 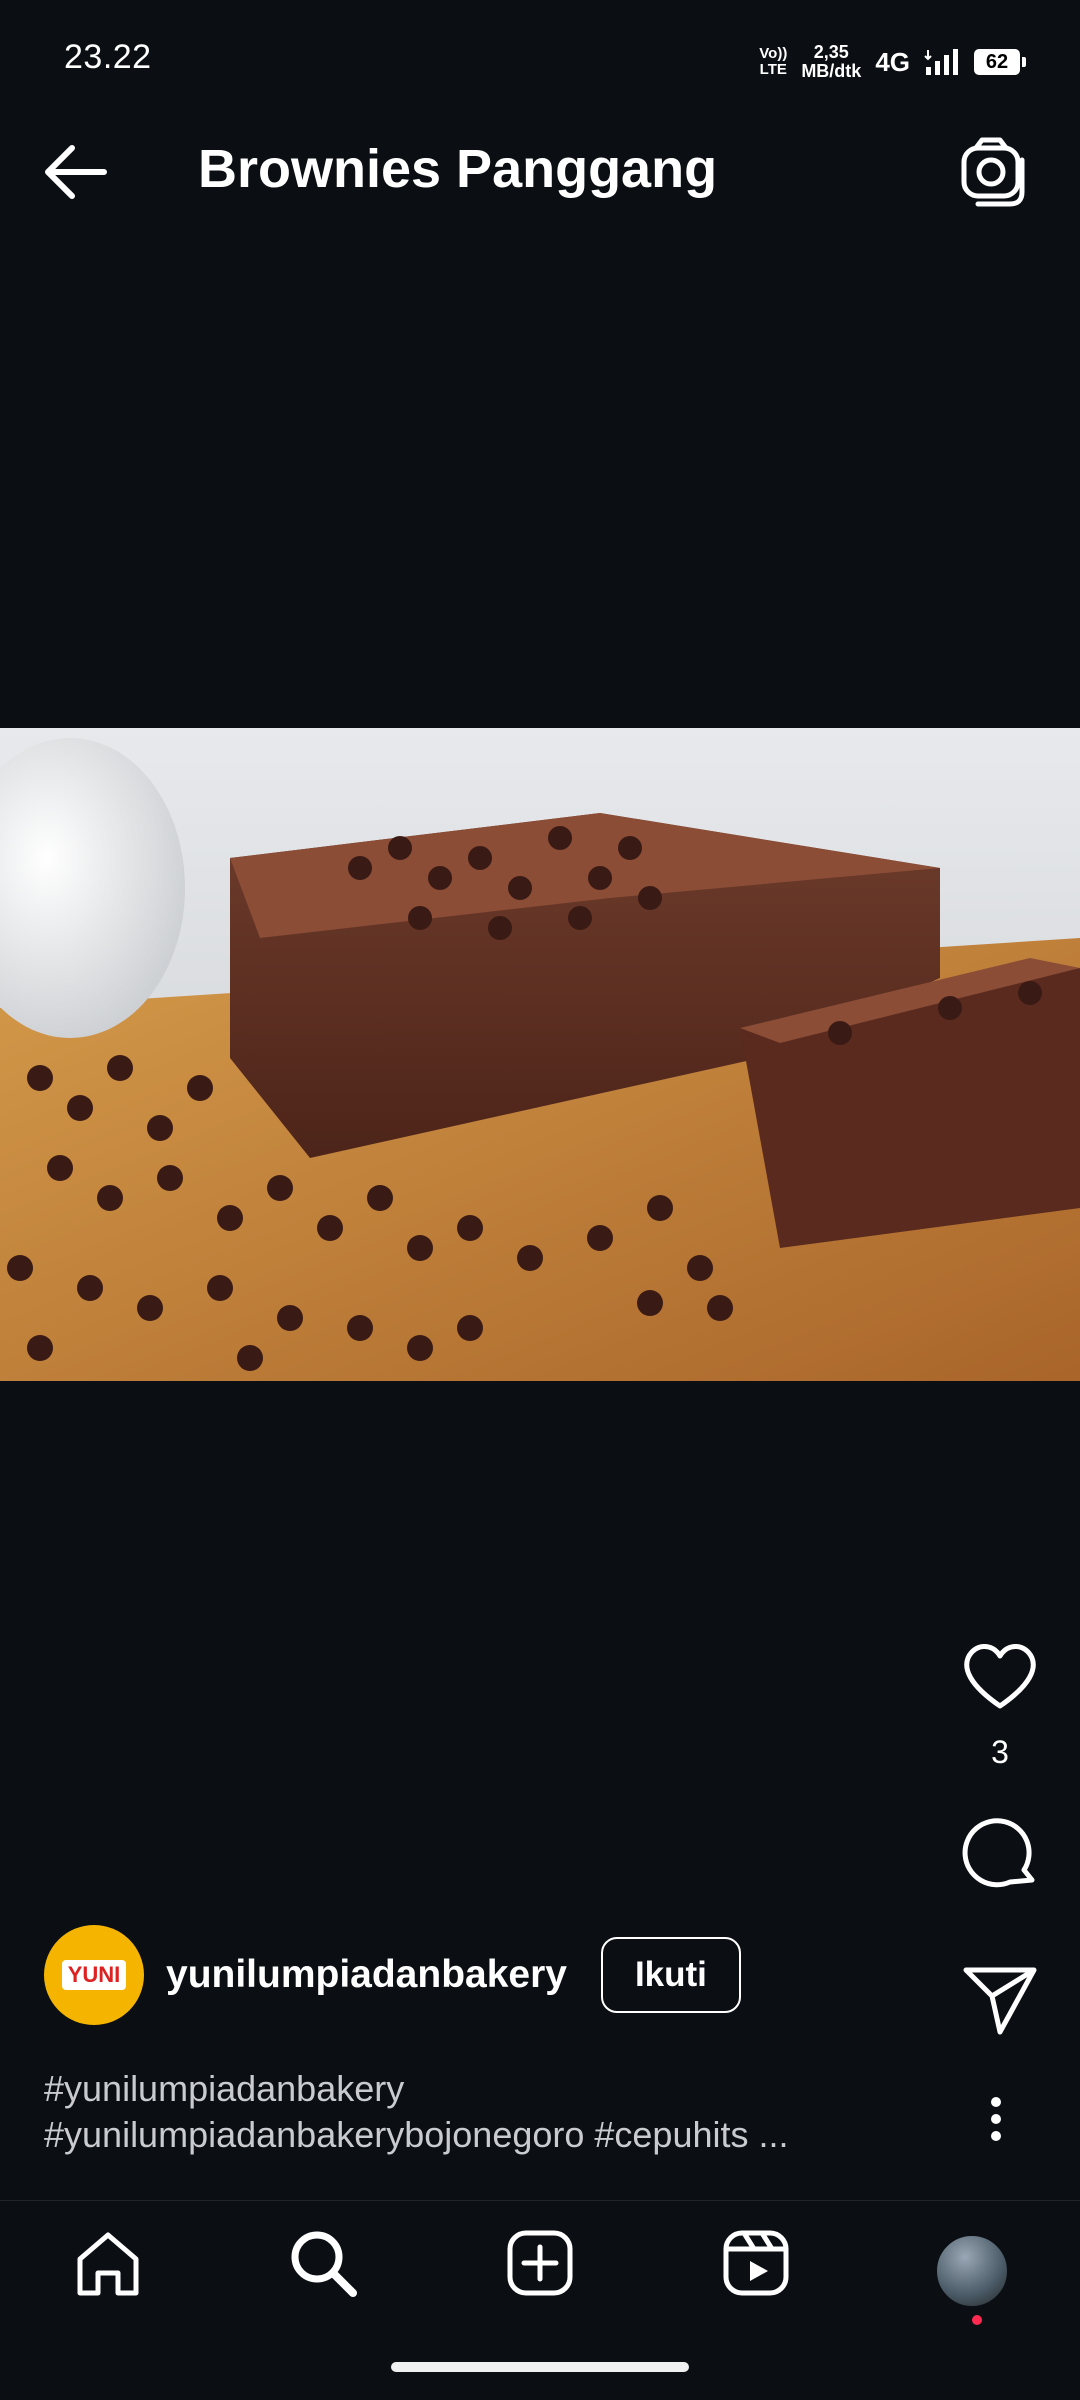 What do you see at coordinates (1000, 1752) in the screenshot?
I see `like-count: 3` at bounding box center [1000, 1752].